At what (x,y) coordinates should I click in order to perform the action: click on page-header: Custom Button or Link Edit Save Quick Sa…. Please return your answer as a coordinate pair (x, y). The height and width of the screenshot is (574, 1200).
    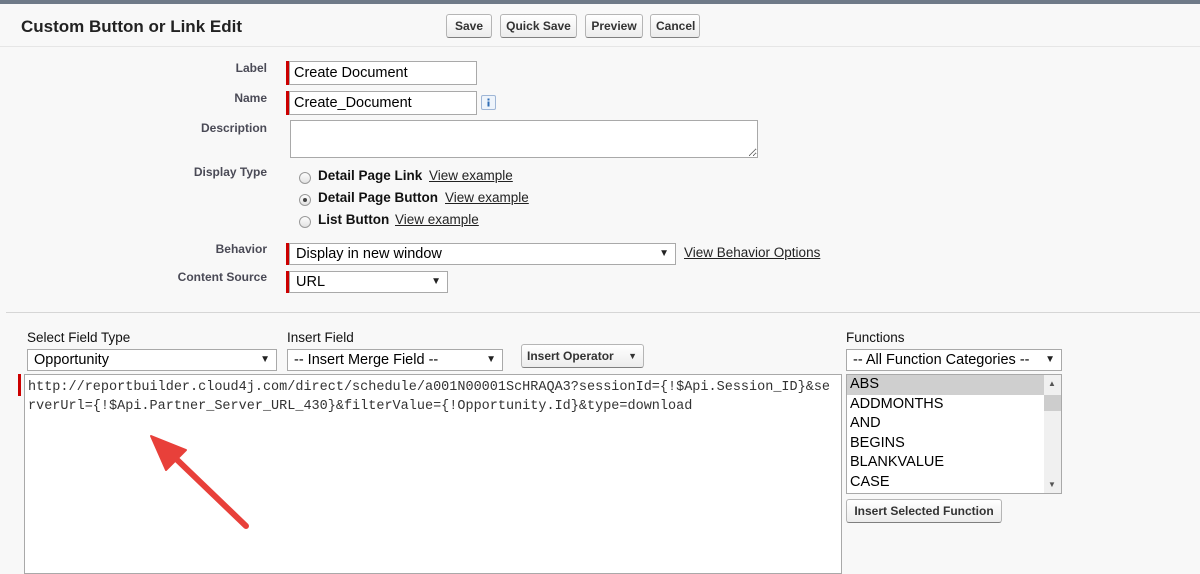
    Looking at the image, I should click on (600, 25).